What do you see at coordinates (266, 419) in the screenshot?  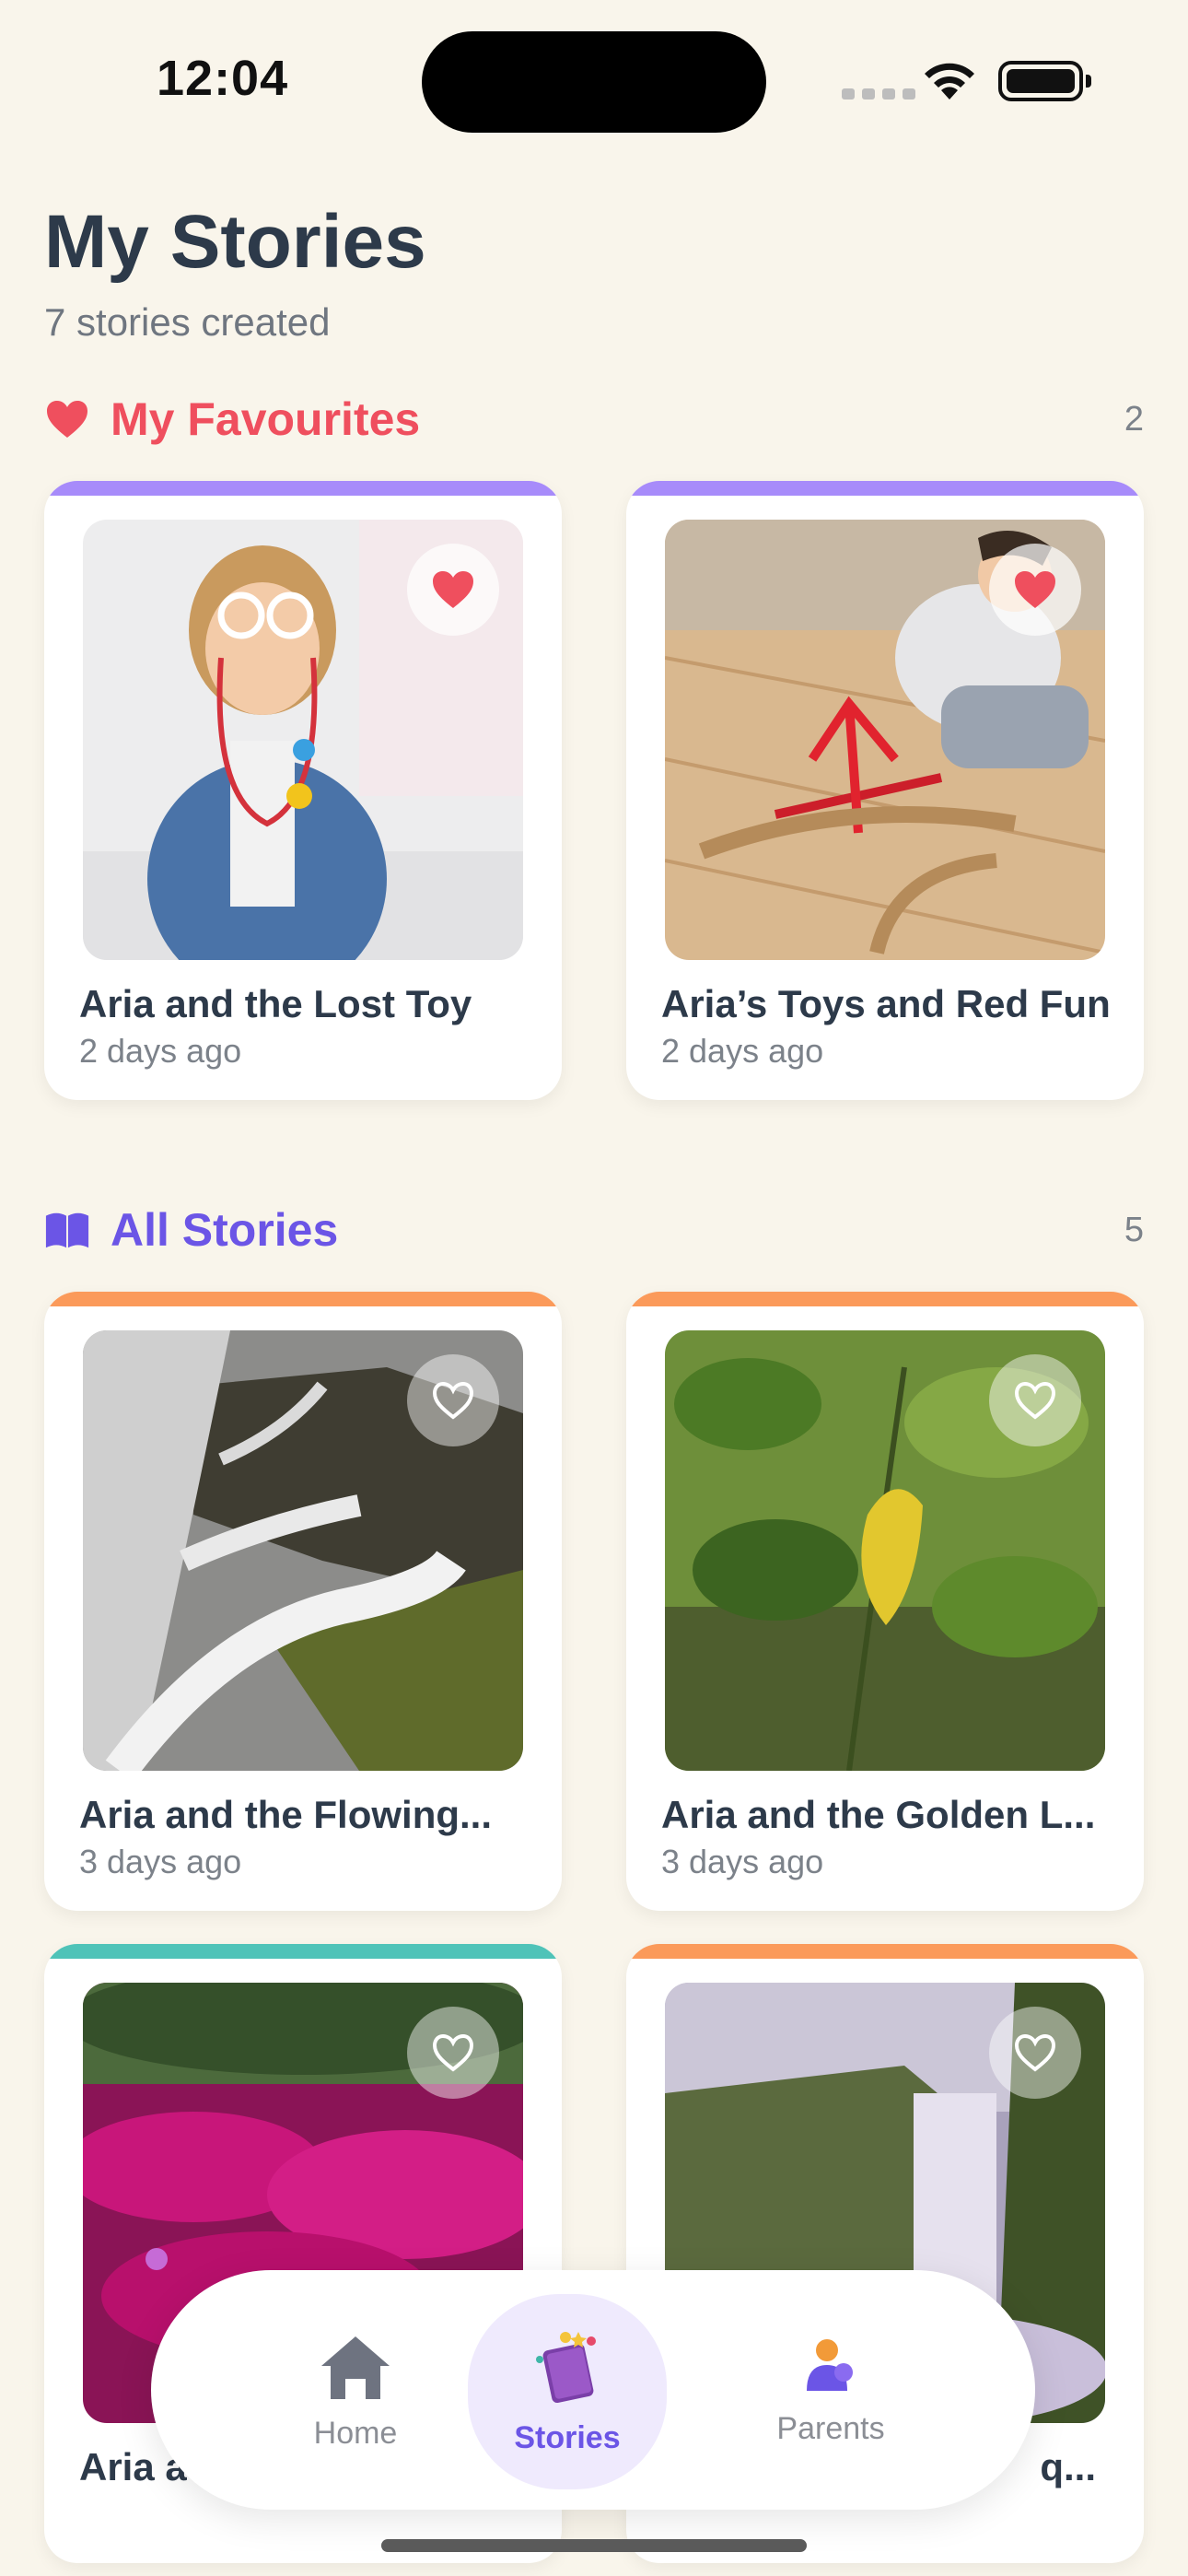 I see `favourites-section-title: My Favourites` at bounding box center [266, 419].